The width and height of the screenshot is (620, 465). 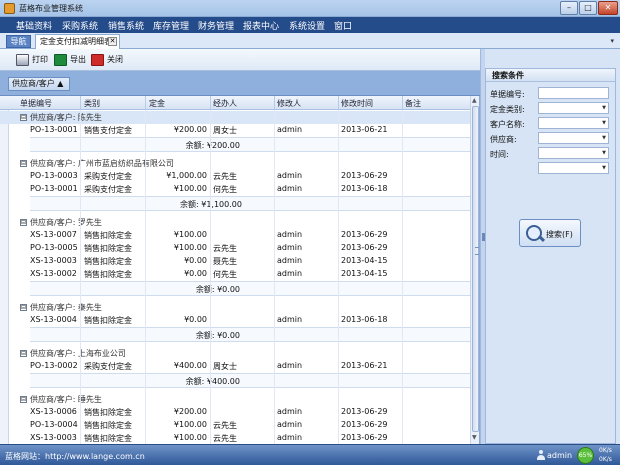 What do you see at coordinates (573, 123) in the screenshot?
I see `customer-name-select: ▼` at bounding box center [573, 123].